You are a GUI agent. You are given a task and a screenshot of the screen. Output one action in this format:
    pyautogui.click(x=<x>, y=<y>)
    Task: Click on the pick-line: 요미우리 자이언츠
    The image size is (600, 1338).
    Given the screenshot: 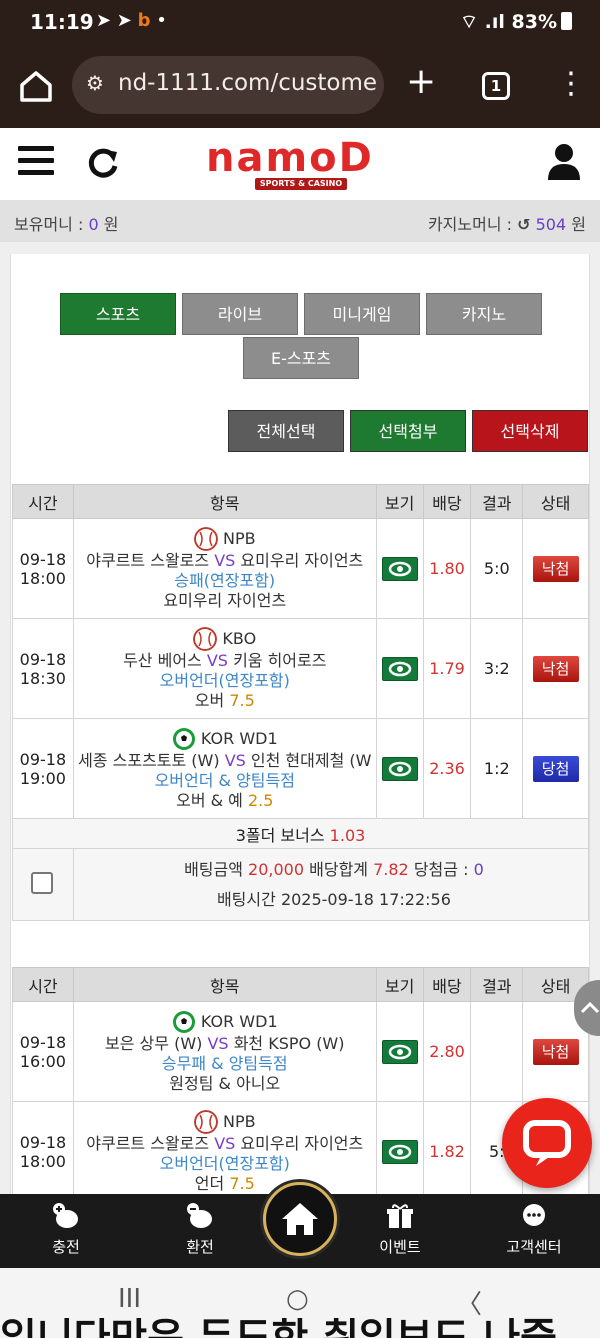 What is the action you would take?
    pyautogui.click(x=224, y=600)
    